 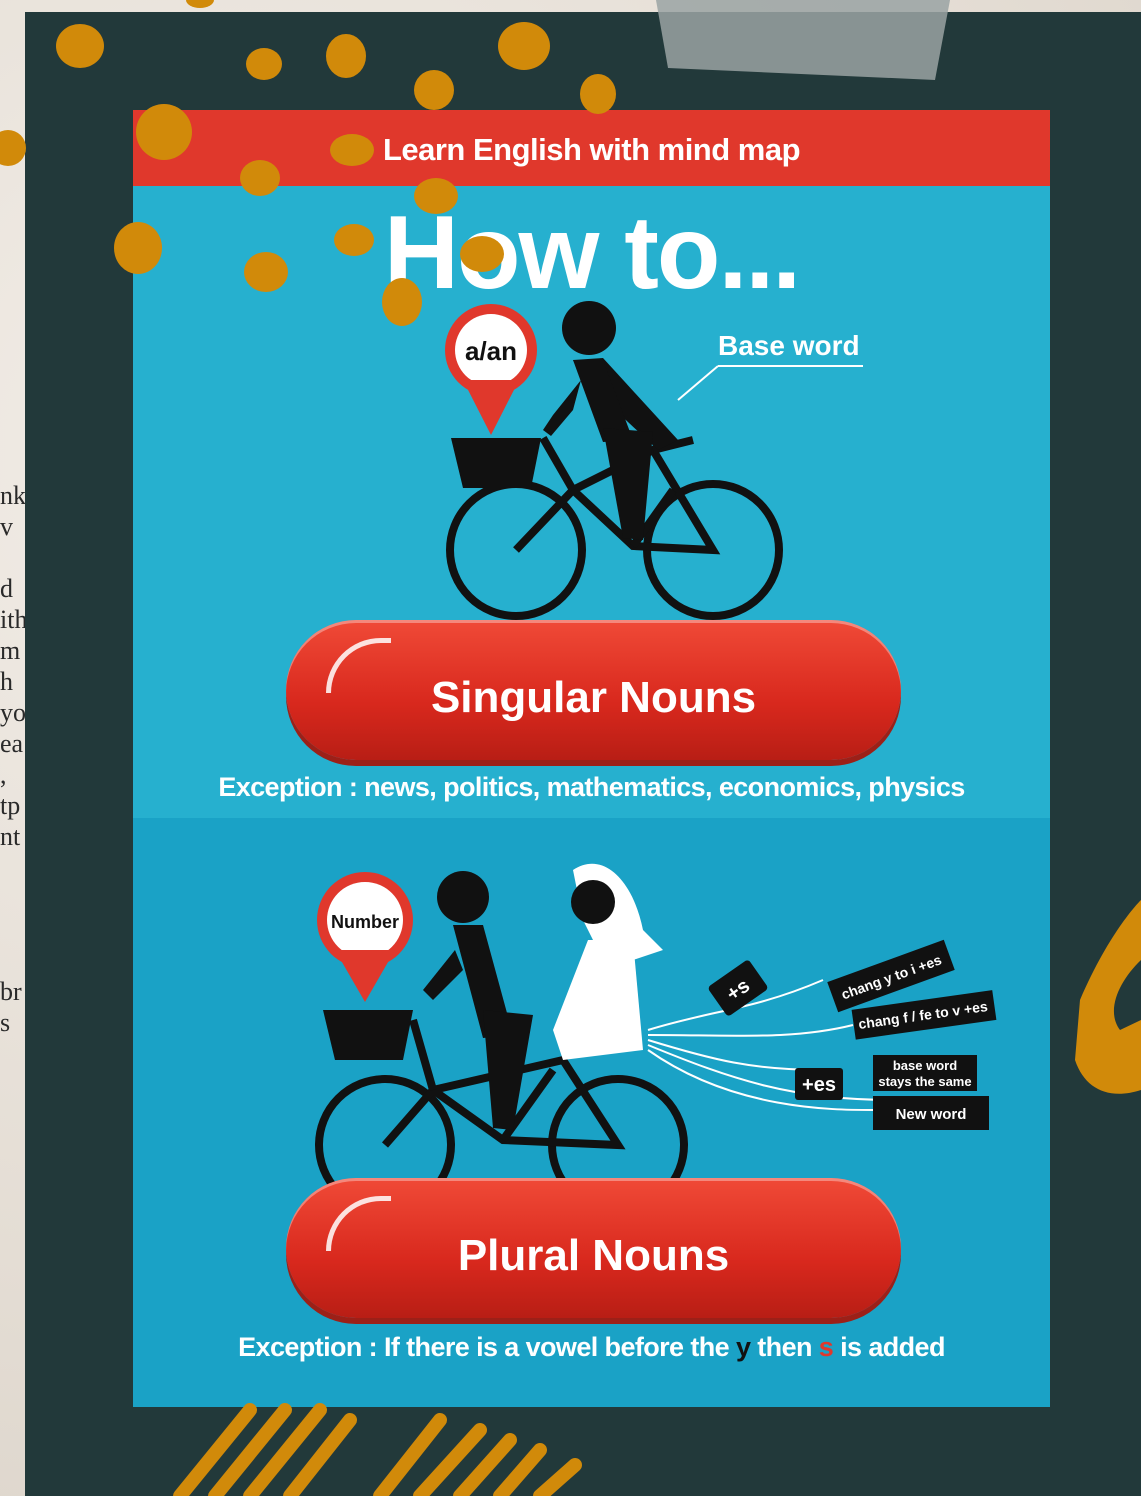 What do you see at coordinates (1108, 997) in the screenshot?
I see `orange-brush-stroke-right` at bounding box center [1108, 997].